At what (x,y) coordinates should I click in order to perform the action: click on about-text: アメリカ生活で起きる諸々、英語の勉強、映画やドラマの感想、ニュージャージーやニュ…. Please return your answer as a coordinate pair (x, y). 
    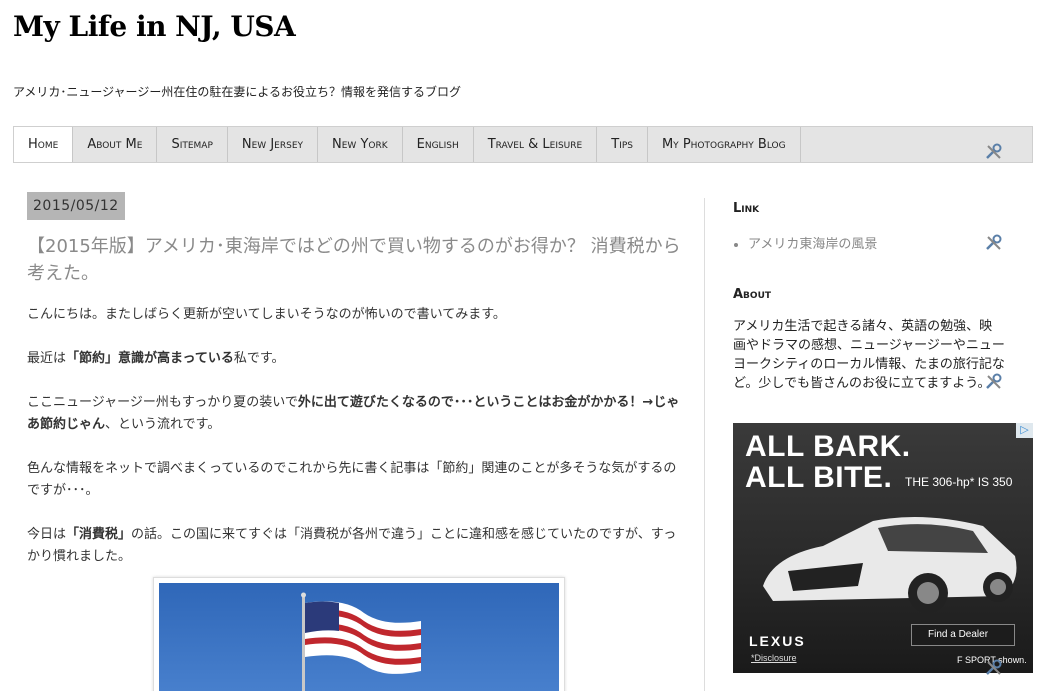
    Looking at the image, I should click on (869, 355).